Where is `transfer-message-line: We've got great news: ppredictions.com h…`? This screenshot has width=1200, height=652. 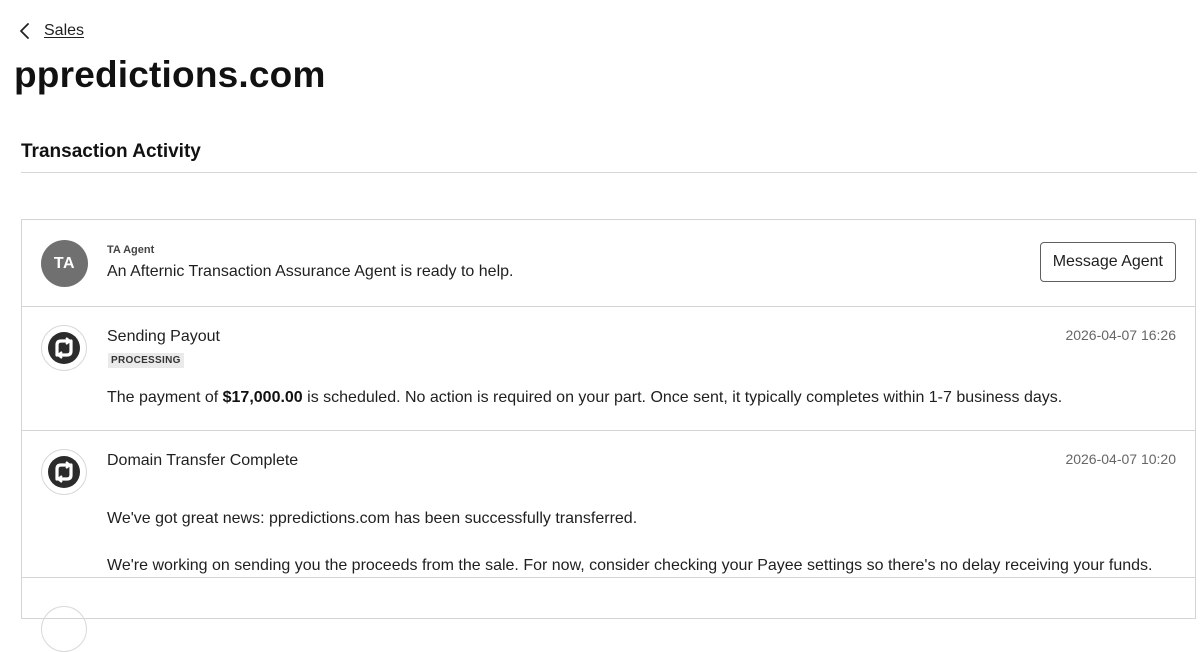 transfer-message-line: We've got great news: ppredictions.com h… is located at coordinates (372, 518).